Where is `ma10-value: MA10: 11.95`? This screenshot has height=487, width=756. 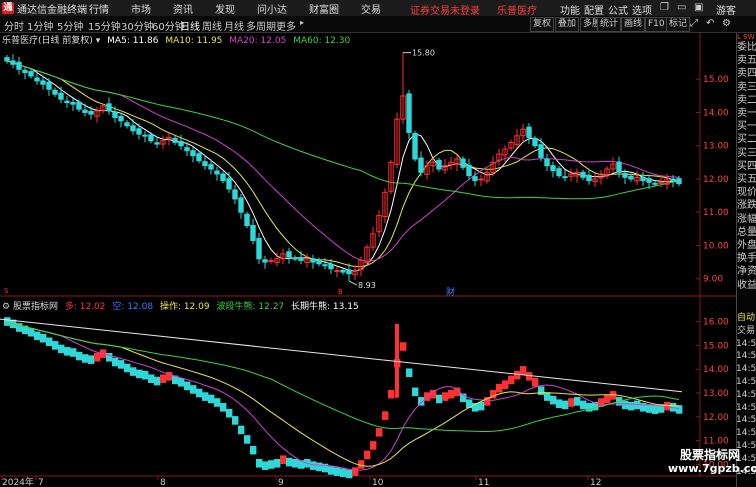
ma10-value: MA10: 11.95 is located at coordinates (194, 41).